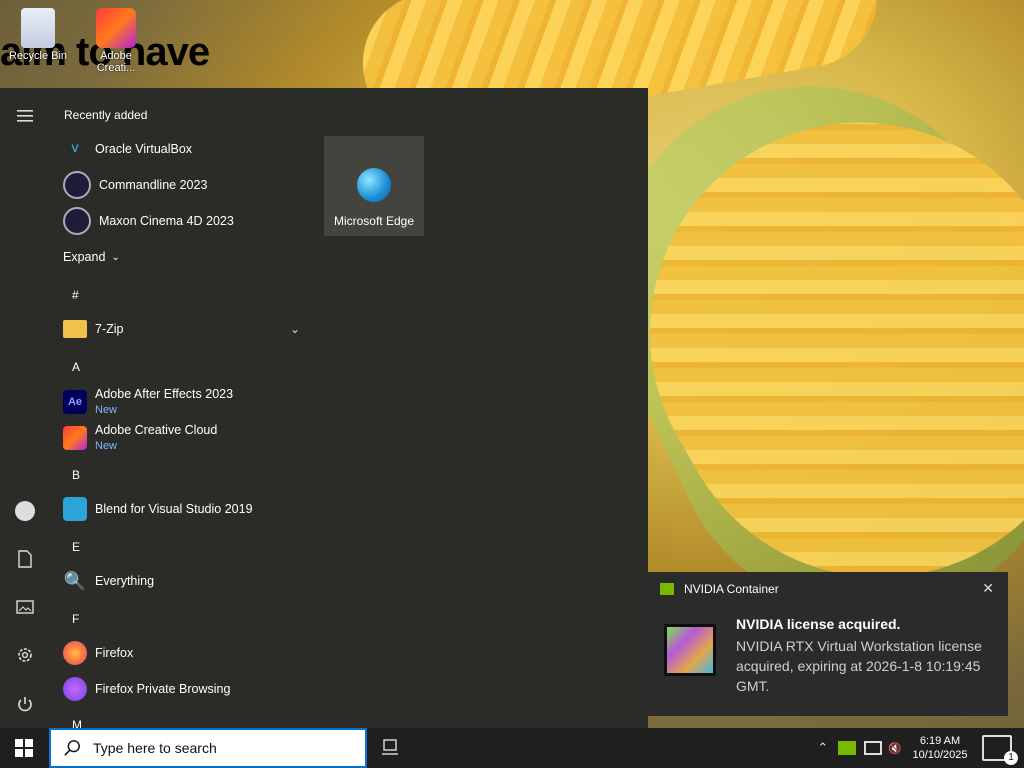 The image size is (1024, 768). Describe the element at coordinates (156, 430) in the screenshot. I see `app-item-label: Adobe Creative Cloud` at that location.